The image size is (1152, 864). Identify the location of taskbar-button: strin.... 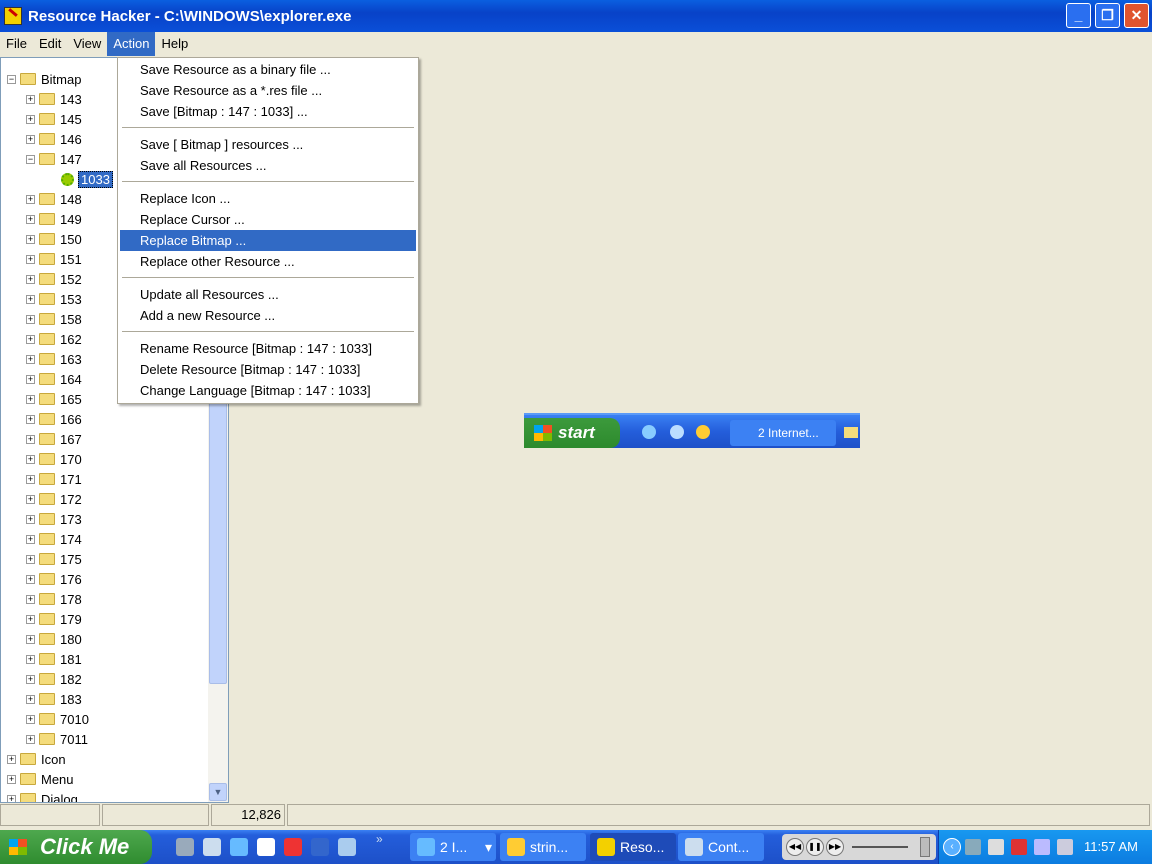
(543, 847).